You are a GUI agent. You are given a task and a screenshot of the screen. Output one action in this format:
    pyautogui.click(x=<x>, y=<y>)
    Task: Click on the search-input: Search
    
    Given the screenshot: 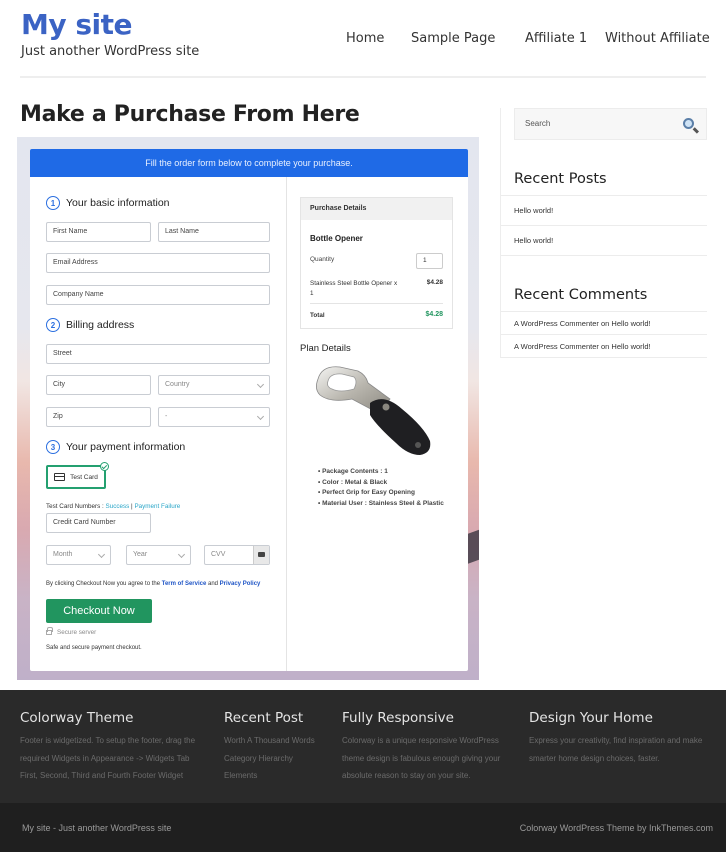 What is the action you would take?
    pyautogui.click(x=610, y=124)
    